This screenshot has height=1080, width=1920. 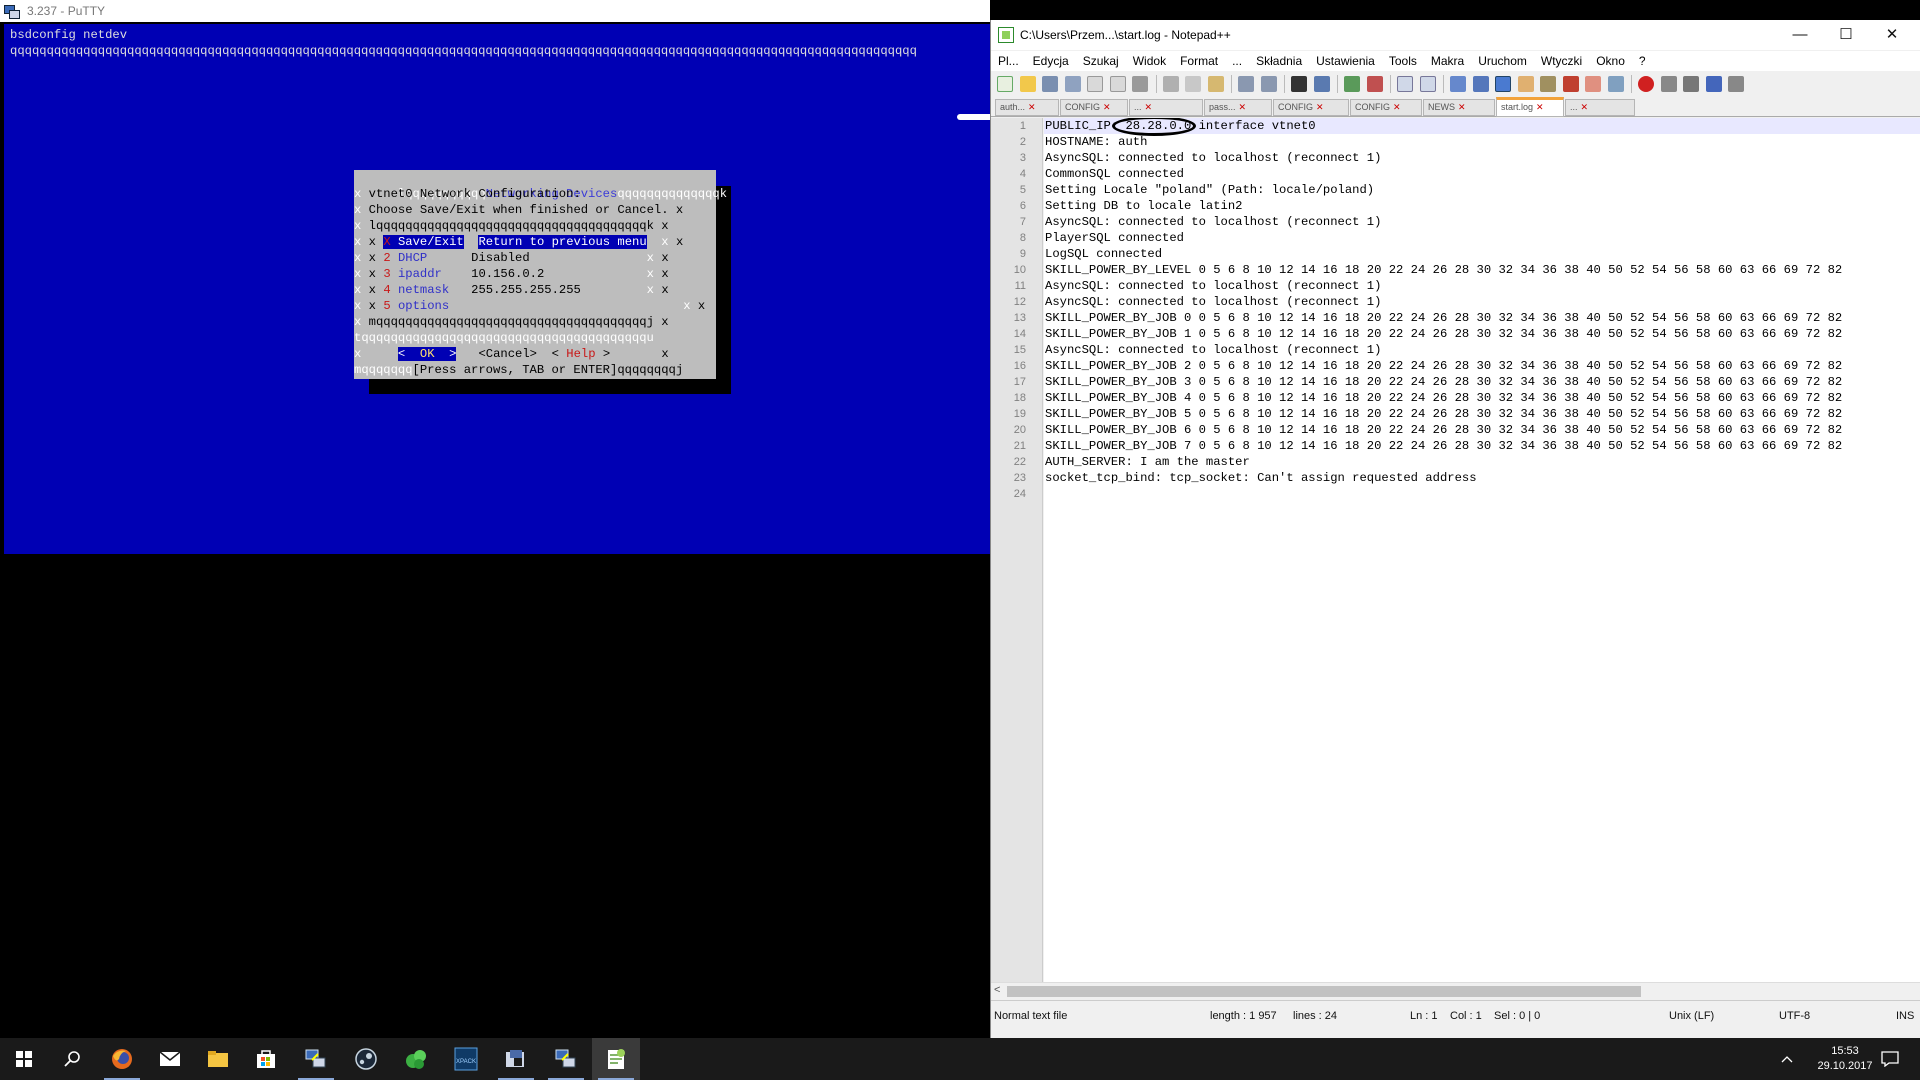 What do you see at coordinates (1170, 84) in the screenshot?
I see `cut-icon` at bounding box center [1170, 84].